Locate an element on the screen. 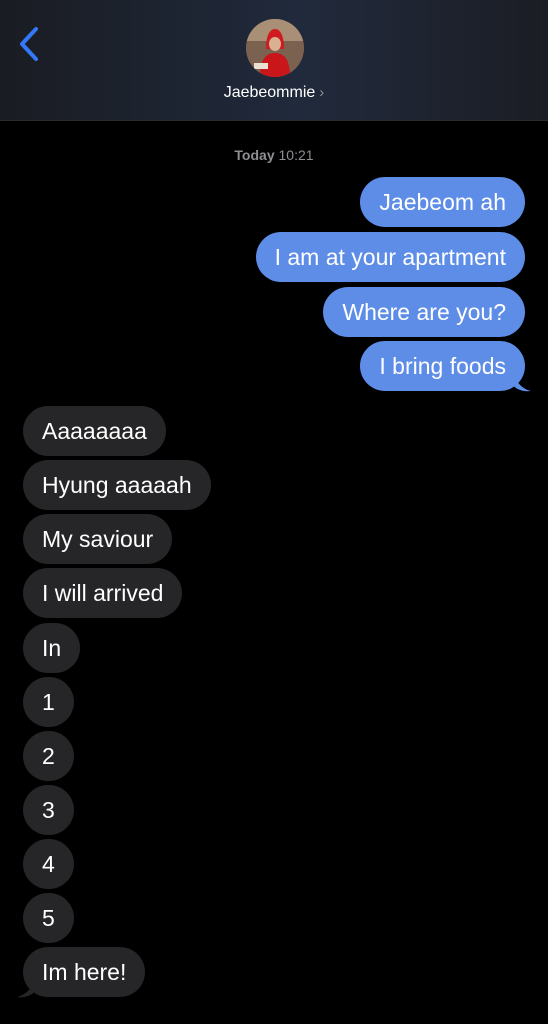 The height and width of the screenshot is (1024, 548). received-message: I will arrived is located at coordinates (103, 593).